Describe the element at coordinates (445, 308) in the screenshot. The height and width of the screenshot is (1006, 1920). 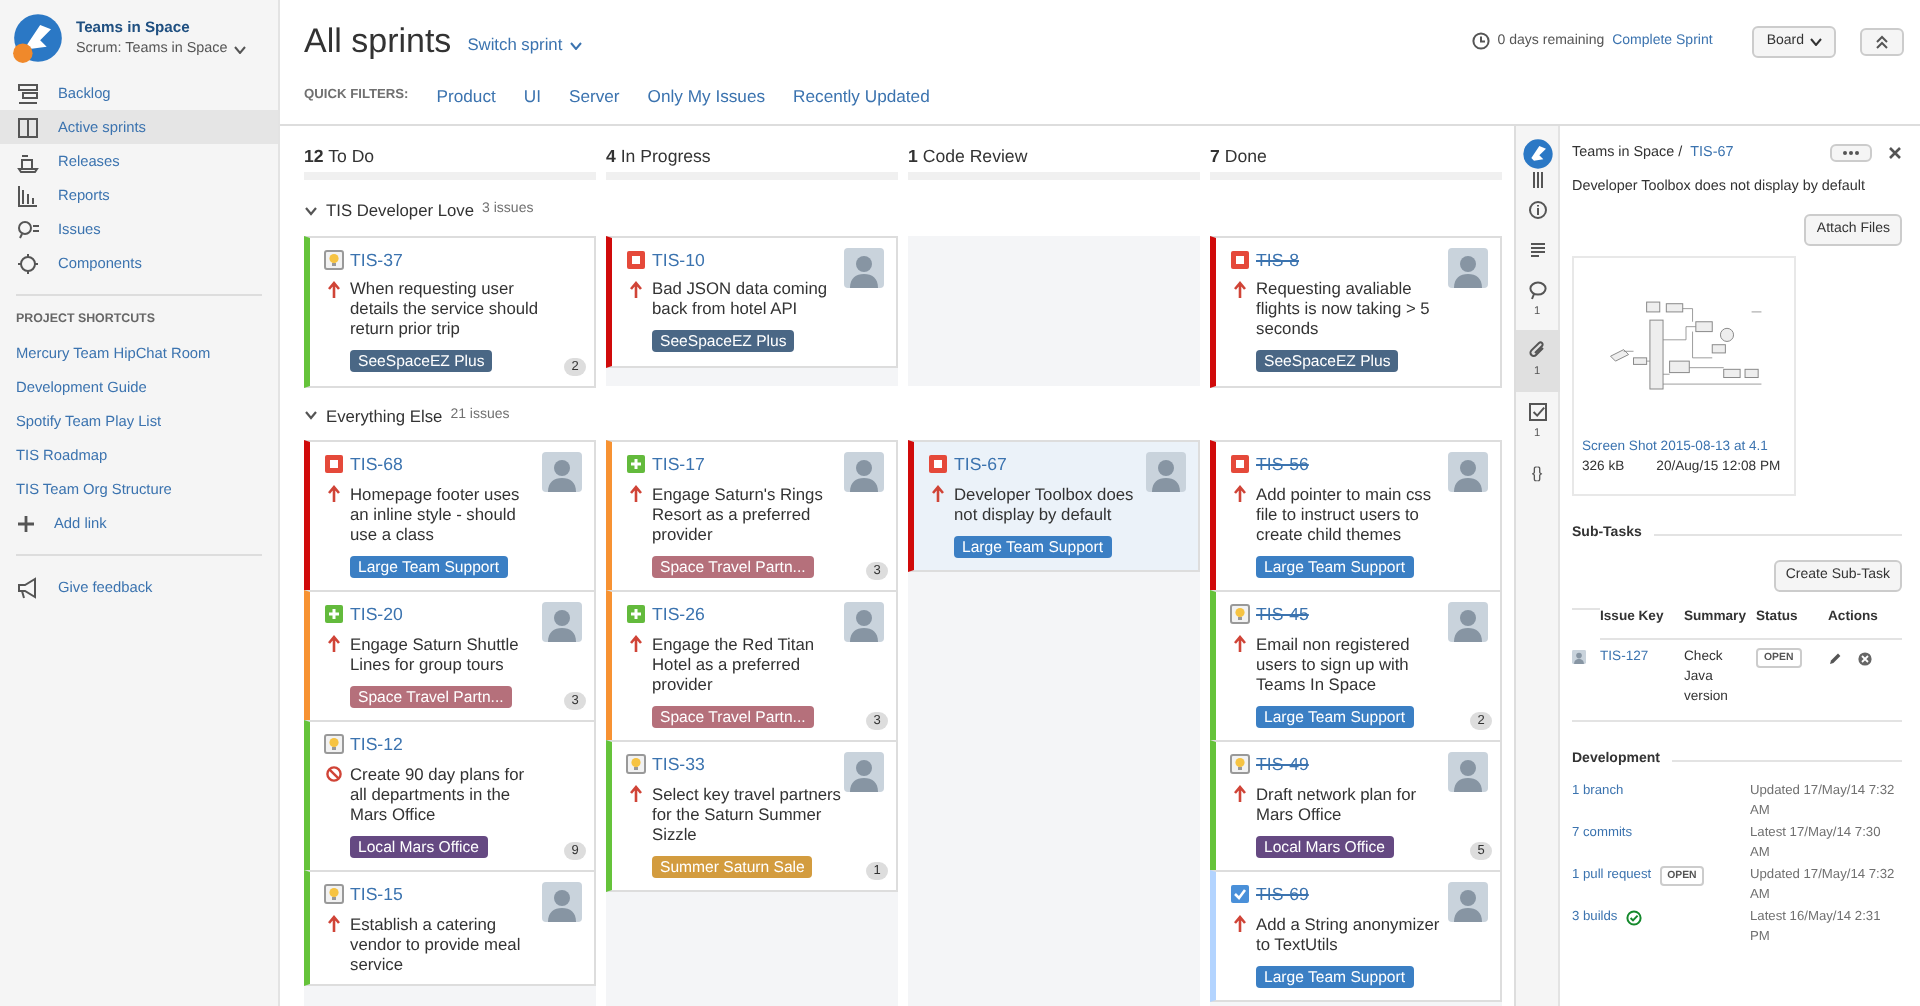
I see `issue-summary: When requesting user details the service should return prior trip` at that location.